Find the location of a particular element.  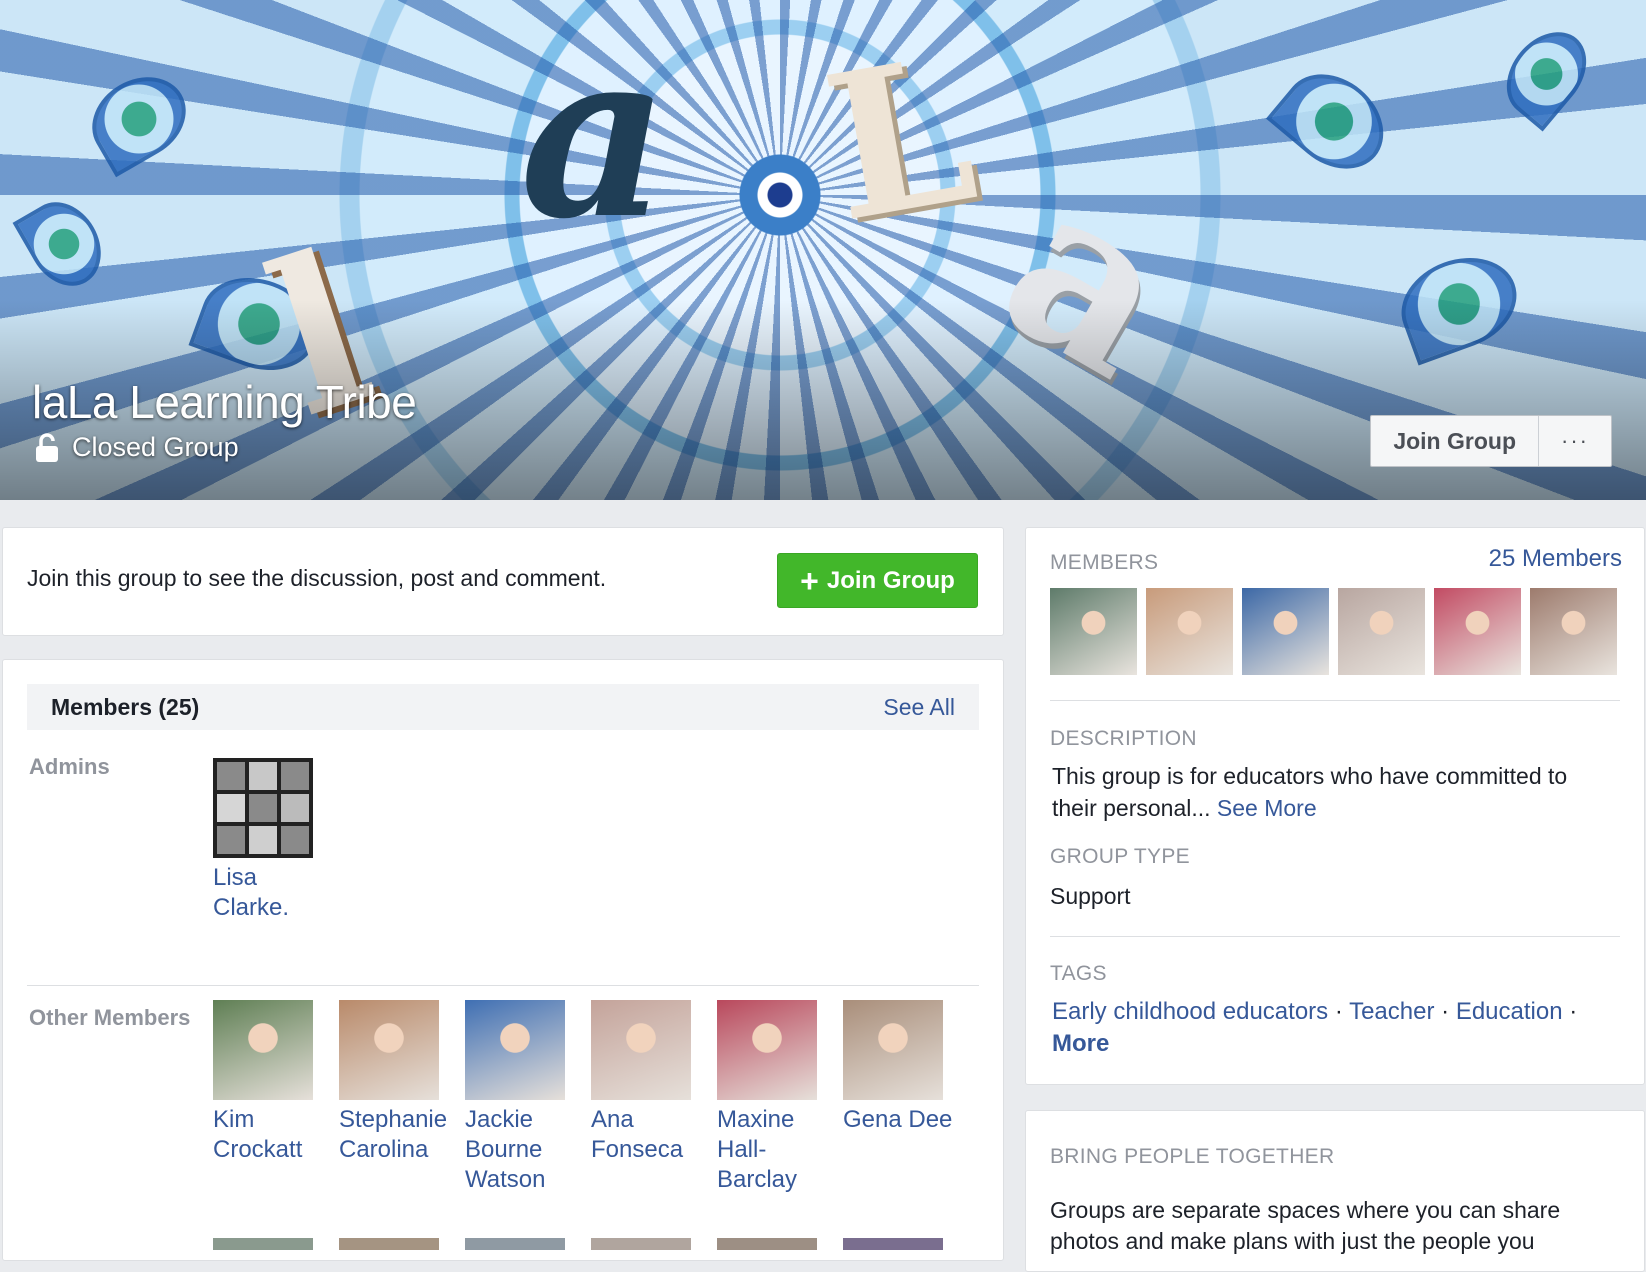

other-member: Maxine Hall- Barclay is located at coordinates (777, 1097).